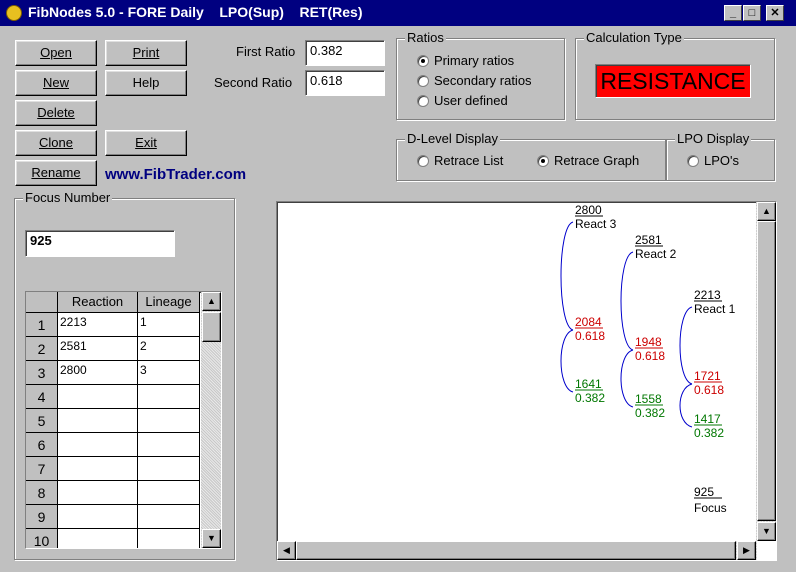 The width and height of the screenshot is (796, 572). Describe the element at coordinates (453, 138) in the screenshot. I see `dlevel-display-legend: D-Level Display` at that location.